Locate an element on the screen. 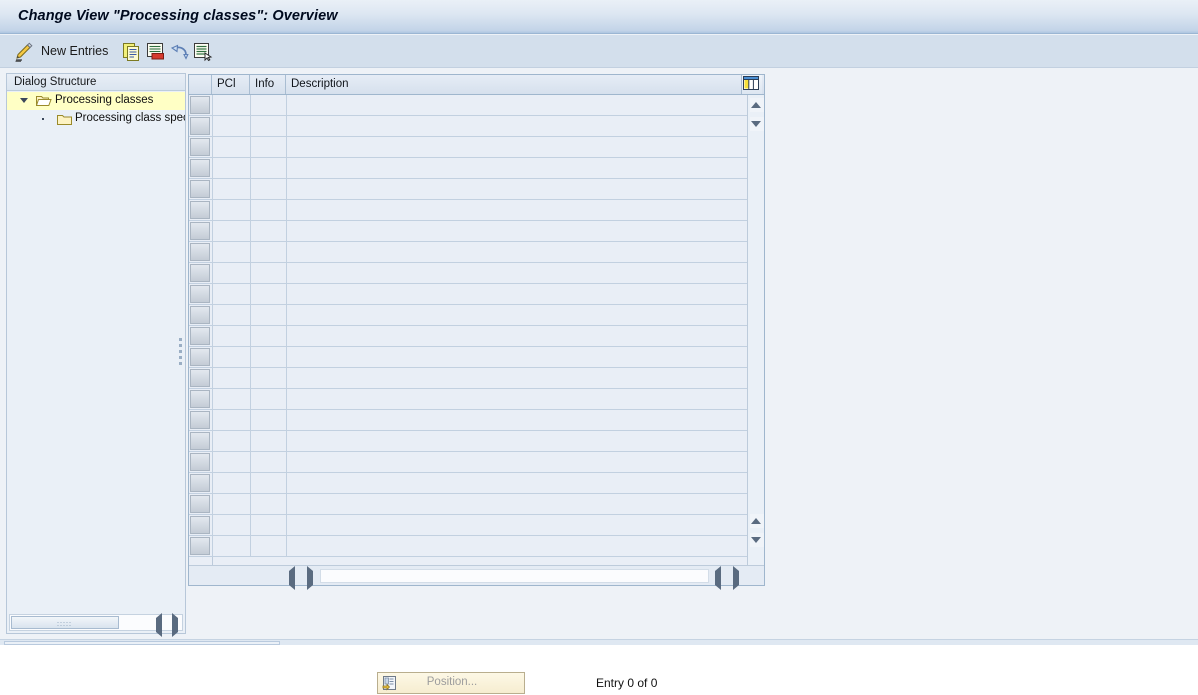 The image size is (1198, 695). column-header-description: Description is located at coordinates (517, 84).